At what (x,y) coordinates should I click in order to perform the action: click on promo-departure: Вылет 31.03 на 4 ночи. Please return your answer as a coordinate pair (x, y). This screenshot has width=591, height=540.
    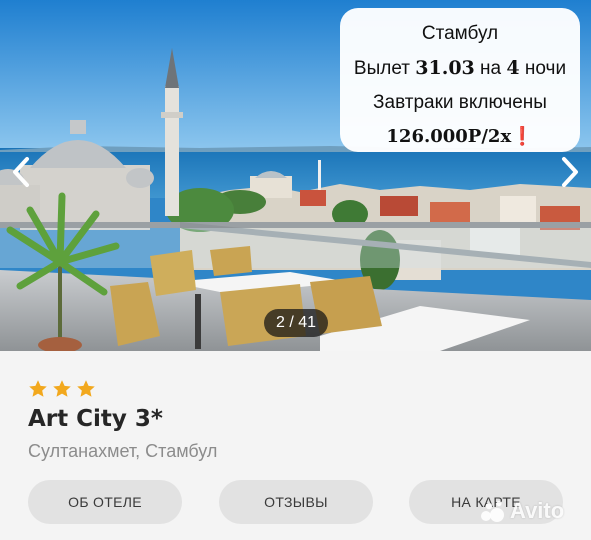
    Looking at the image, I should click on (460, 68).